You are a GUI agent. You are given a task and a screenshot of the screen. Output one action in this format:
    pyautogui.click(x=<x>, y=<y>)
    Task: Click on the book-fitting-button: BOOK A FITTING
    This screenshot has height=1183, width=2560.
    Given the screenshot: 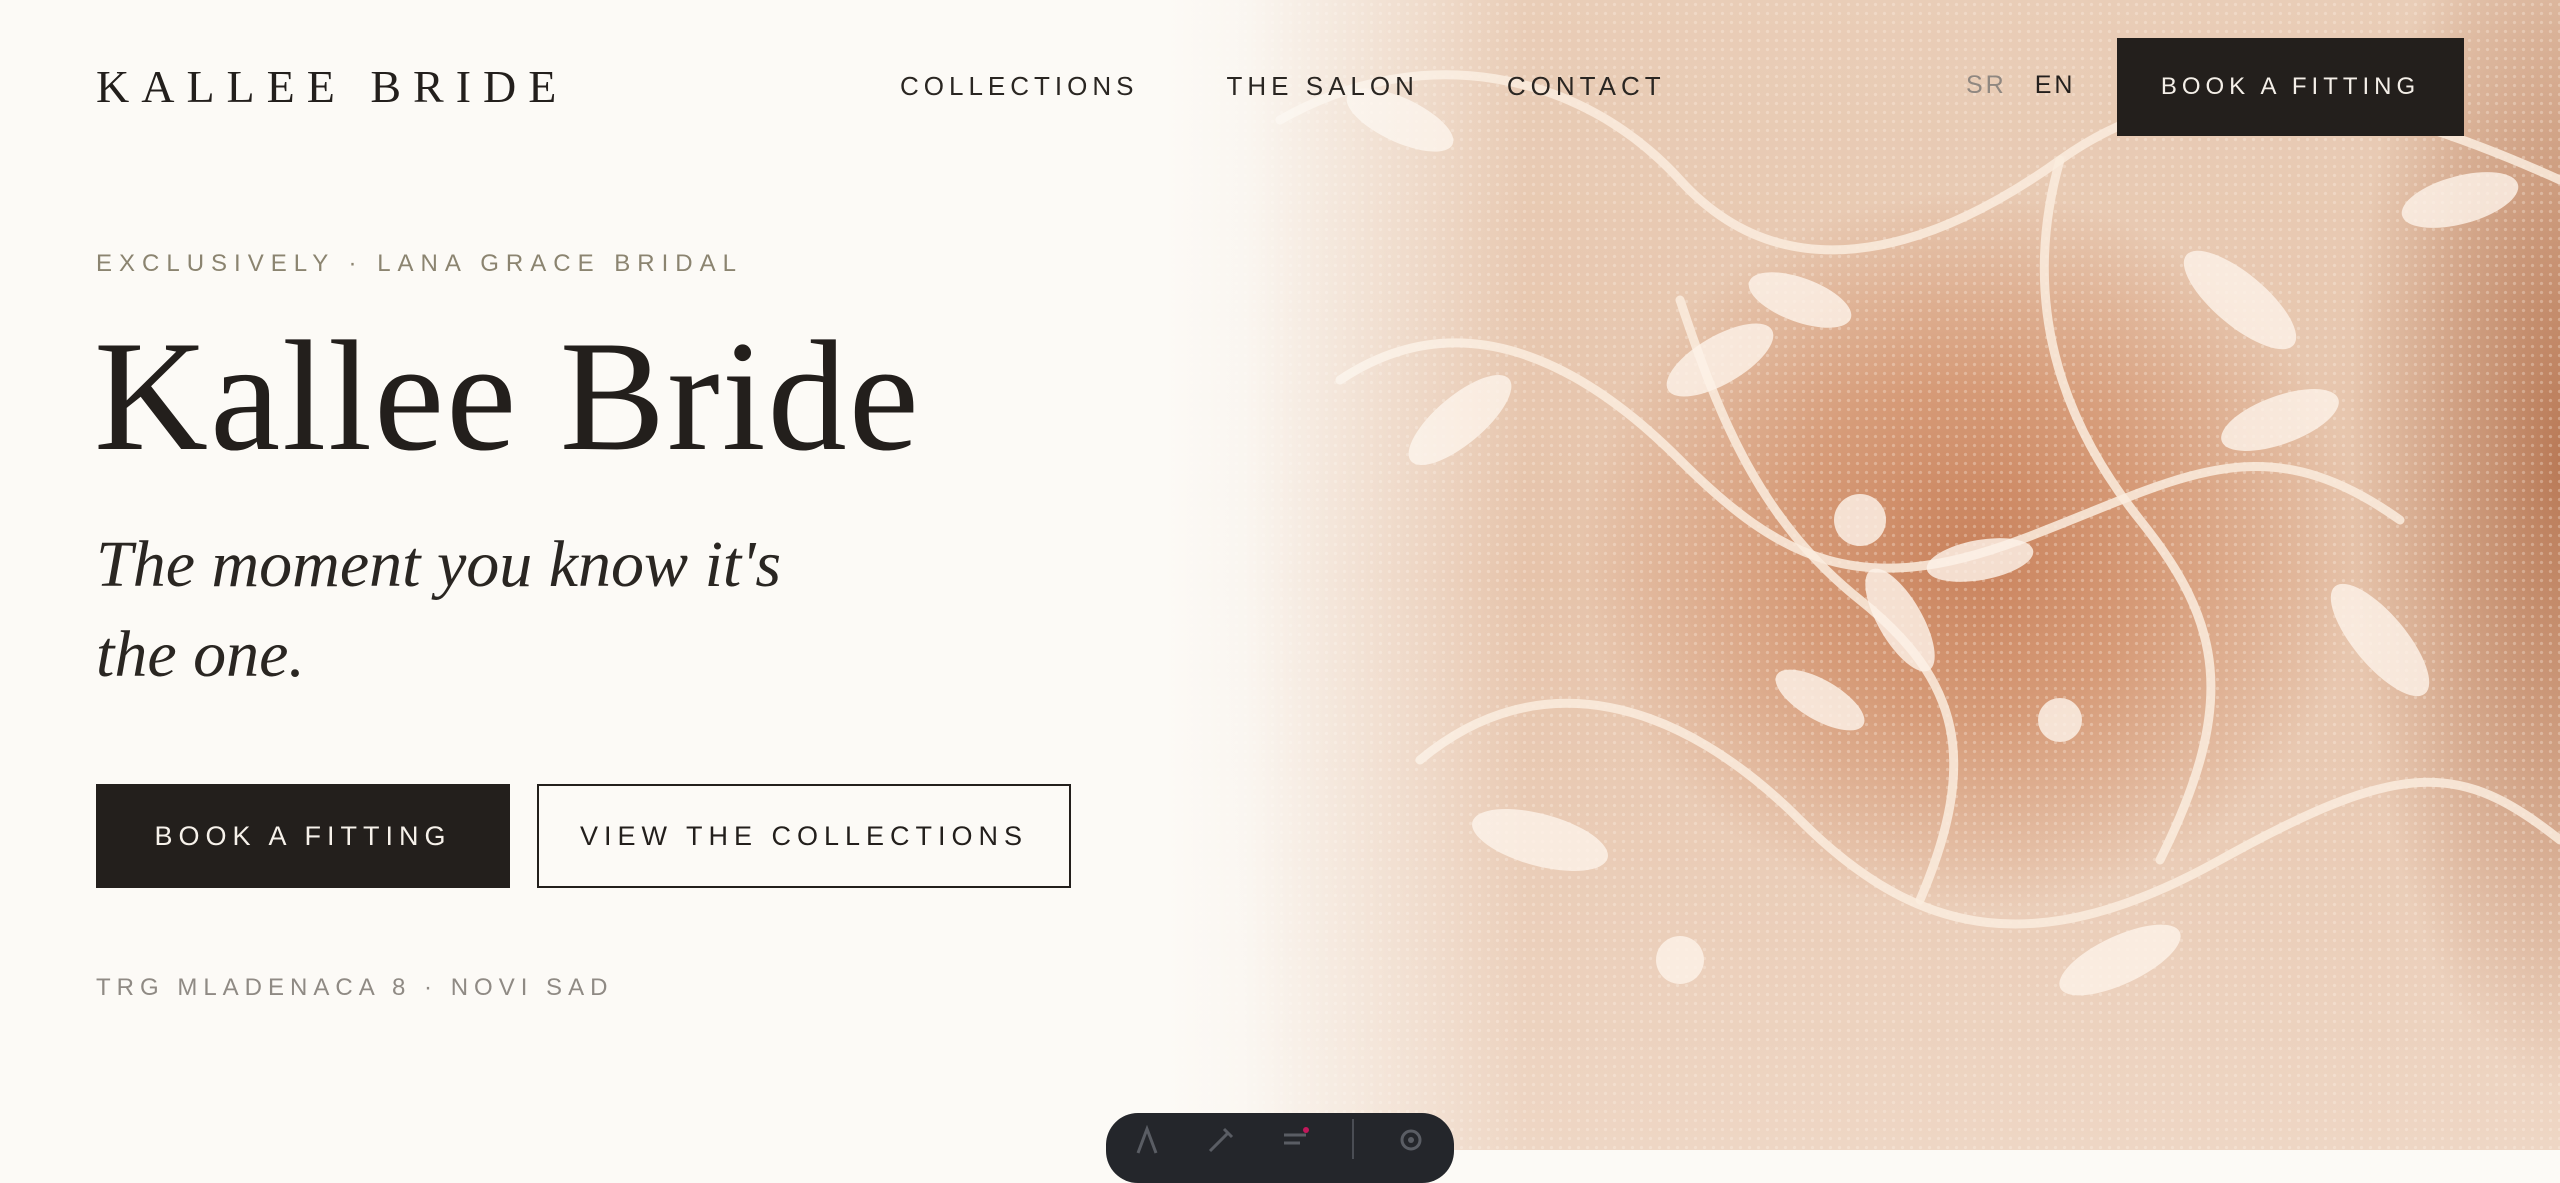 What is the action you would take?
    pyautogui.click(x=303, y=836)
    